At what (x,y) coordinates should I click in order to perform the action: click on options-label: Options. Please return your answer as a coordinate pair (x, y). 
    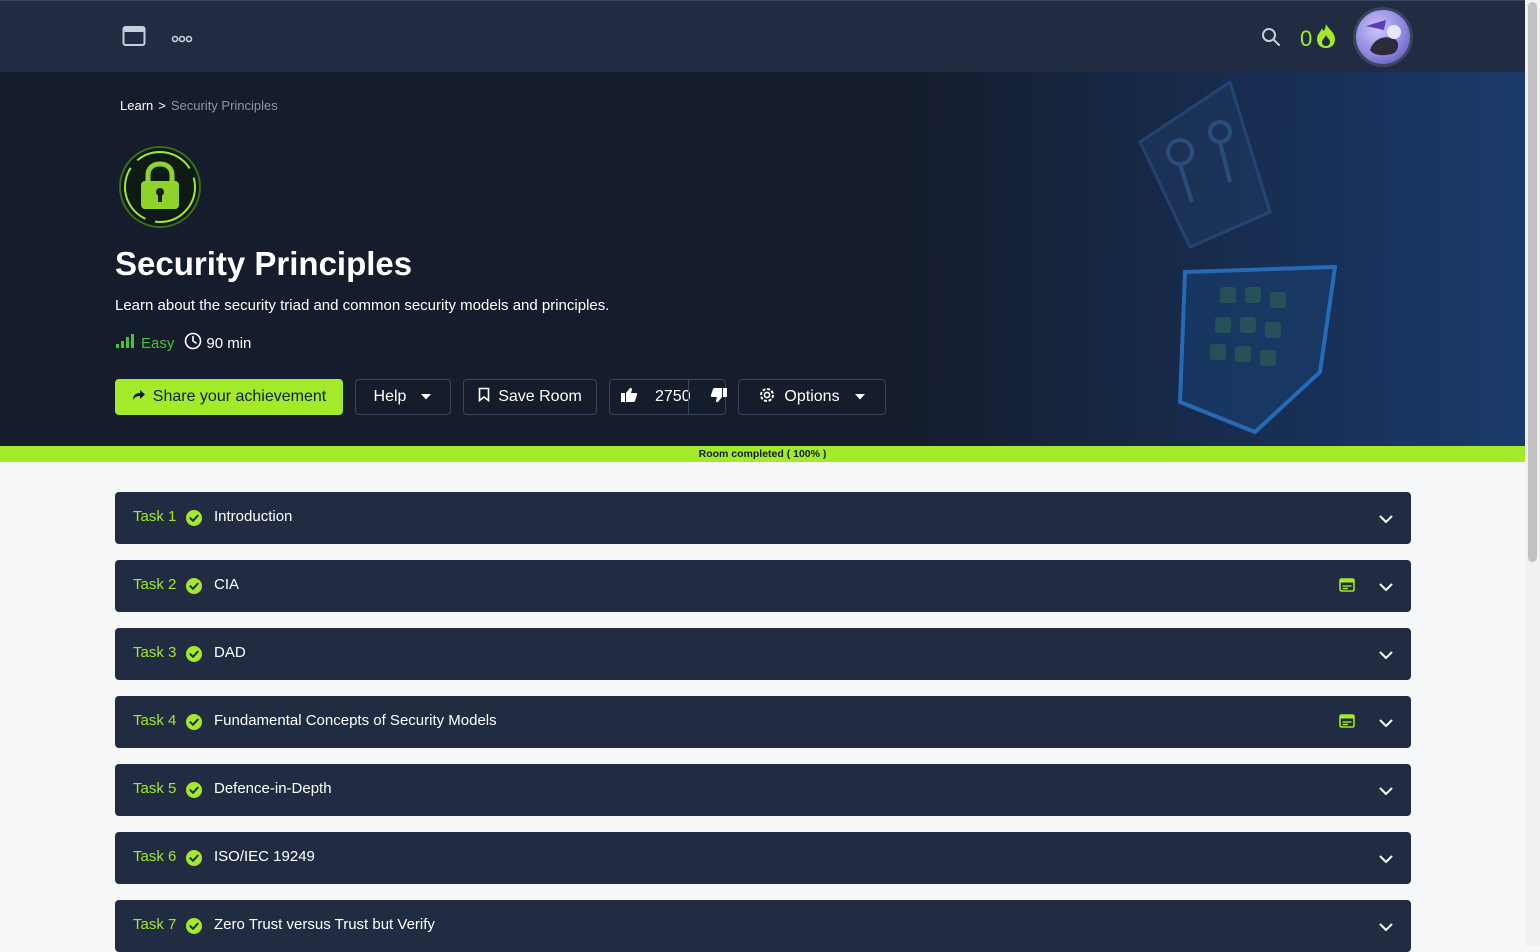
    Looking at the image, I should click on (812, 396).